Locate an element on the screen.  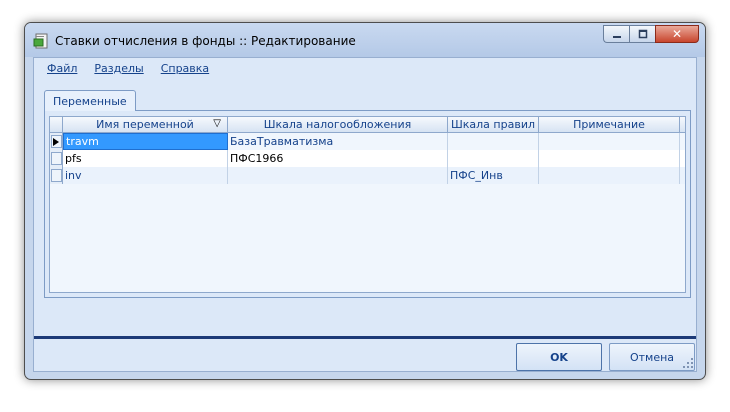
column-header-variable-name: Имя переменной ▽ is located at coordinates (145, 124).